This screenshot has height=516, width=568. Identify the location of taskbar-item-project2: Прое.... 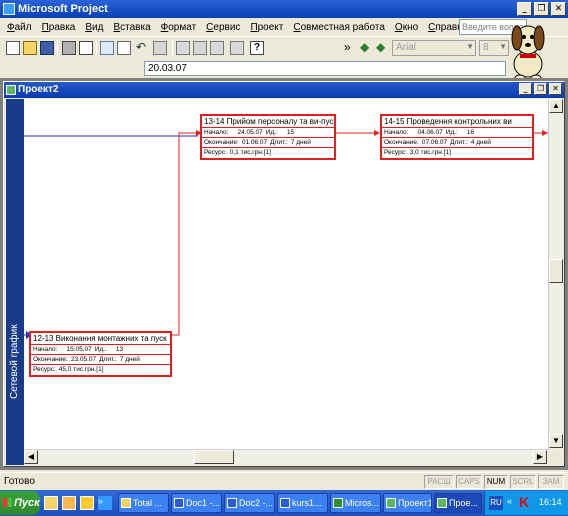
(458, 503).